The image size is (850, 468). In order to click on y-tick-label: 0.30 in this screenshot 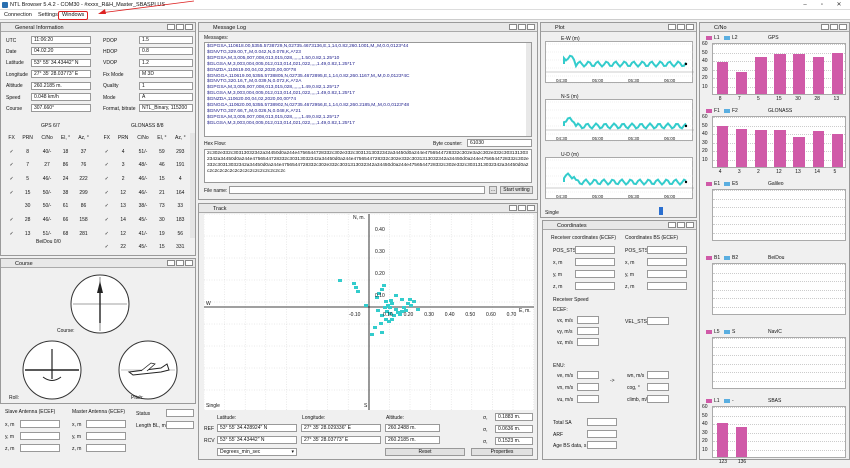, I will do `click(380, 252)`.